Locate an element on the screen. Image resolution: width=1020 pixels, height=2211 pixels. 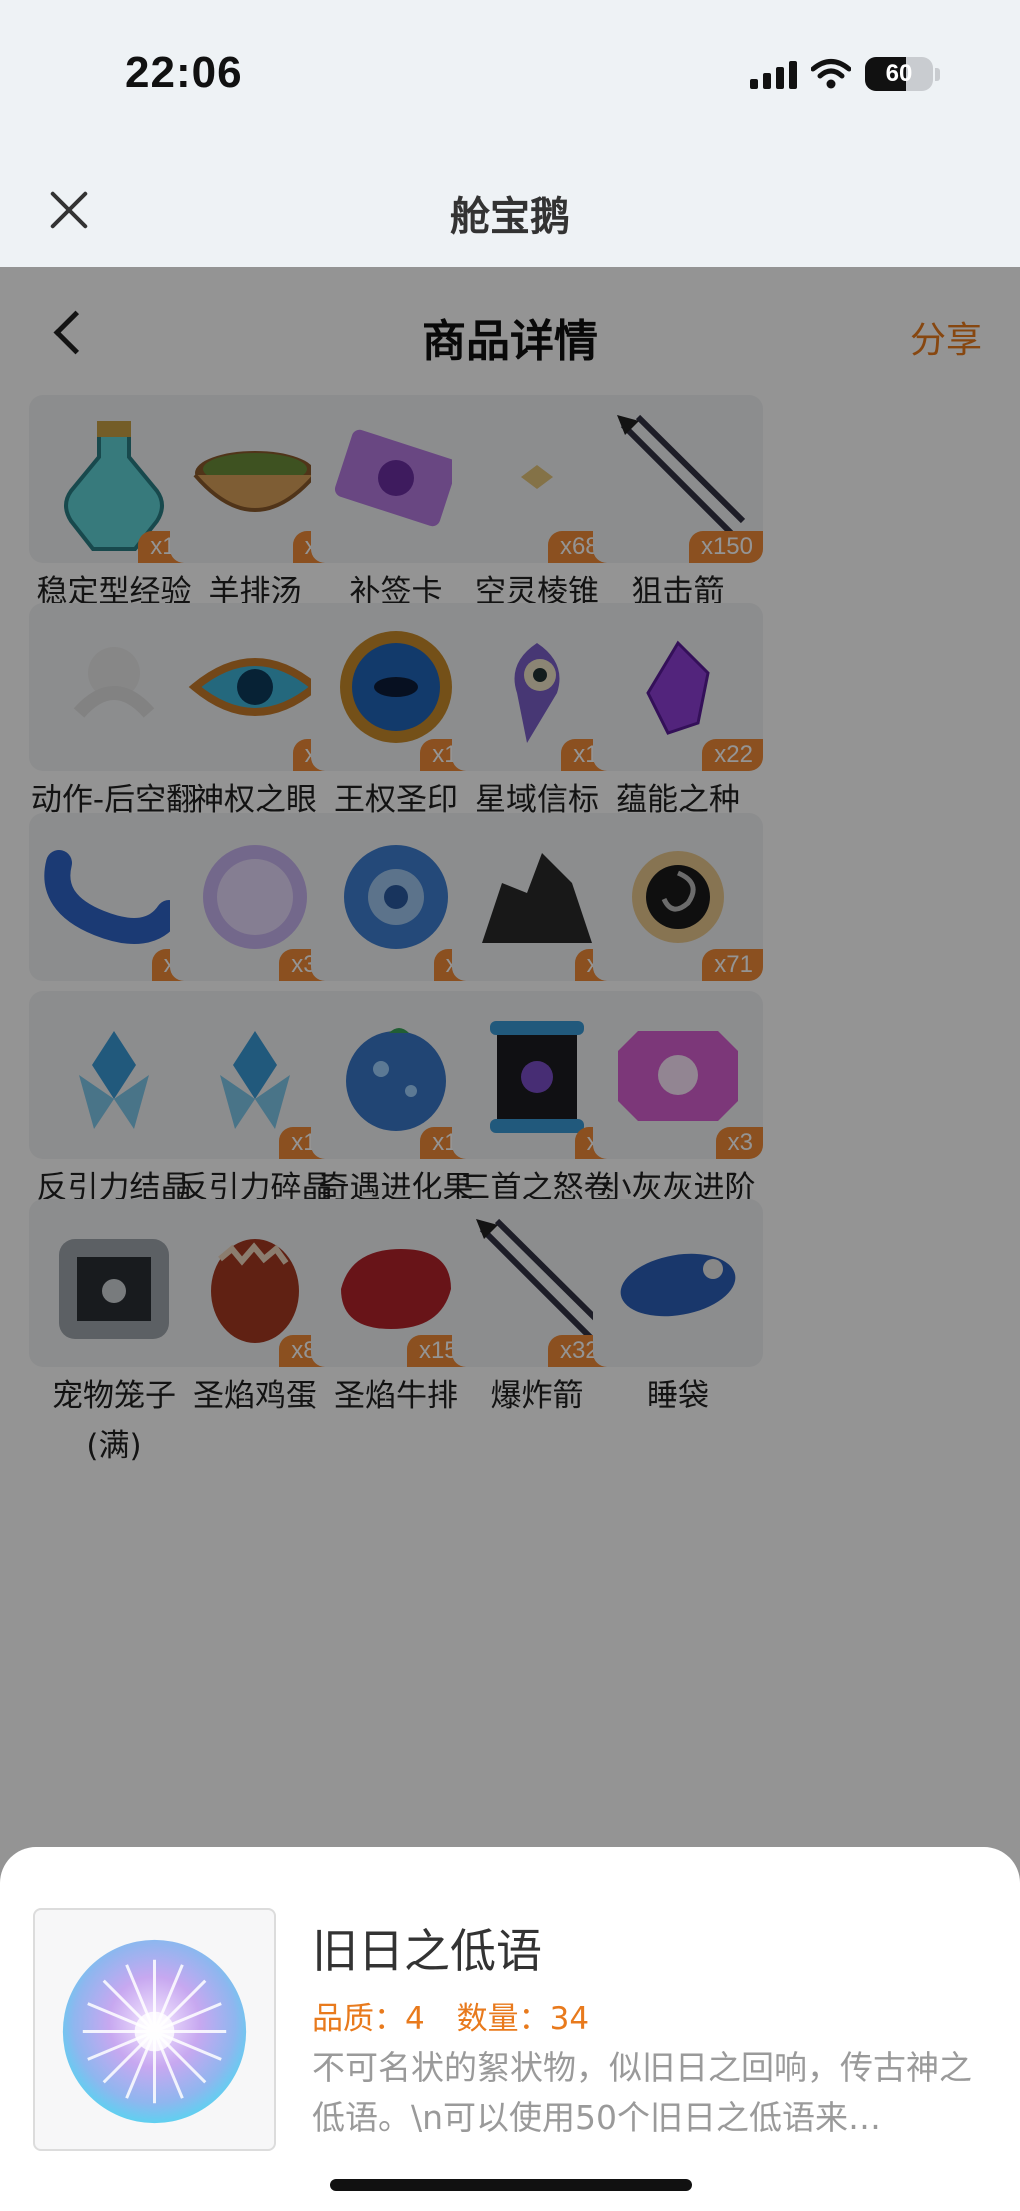
wifi-icon is located at coordinates (831, 74).